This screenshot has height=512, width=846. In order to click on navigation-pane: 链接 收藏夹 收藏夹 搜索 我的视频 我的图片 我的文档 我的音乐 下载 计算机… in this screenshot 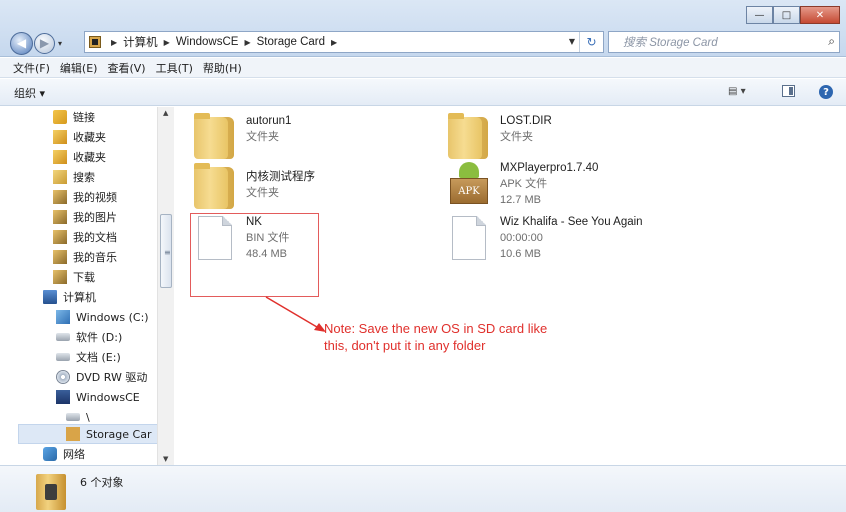, I will do `click(87, 286)`.